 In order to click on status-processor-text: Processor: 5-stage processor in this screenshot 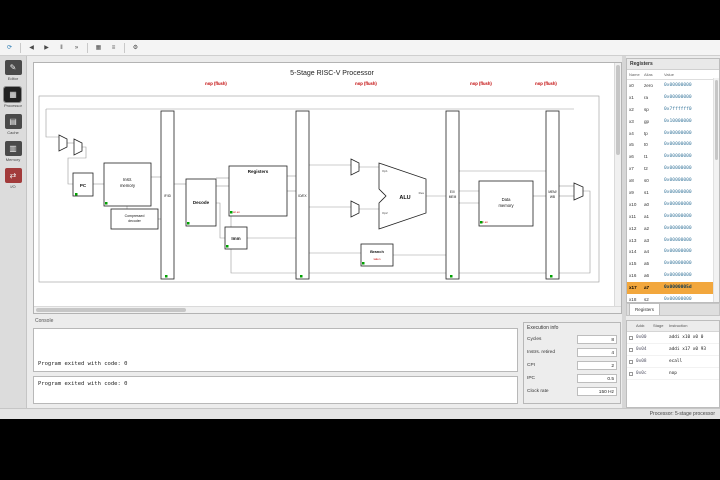, I will do `click(682, 414)`.